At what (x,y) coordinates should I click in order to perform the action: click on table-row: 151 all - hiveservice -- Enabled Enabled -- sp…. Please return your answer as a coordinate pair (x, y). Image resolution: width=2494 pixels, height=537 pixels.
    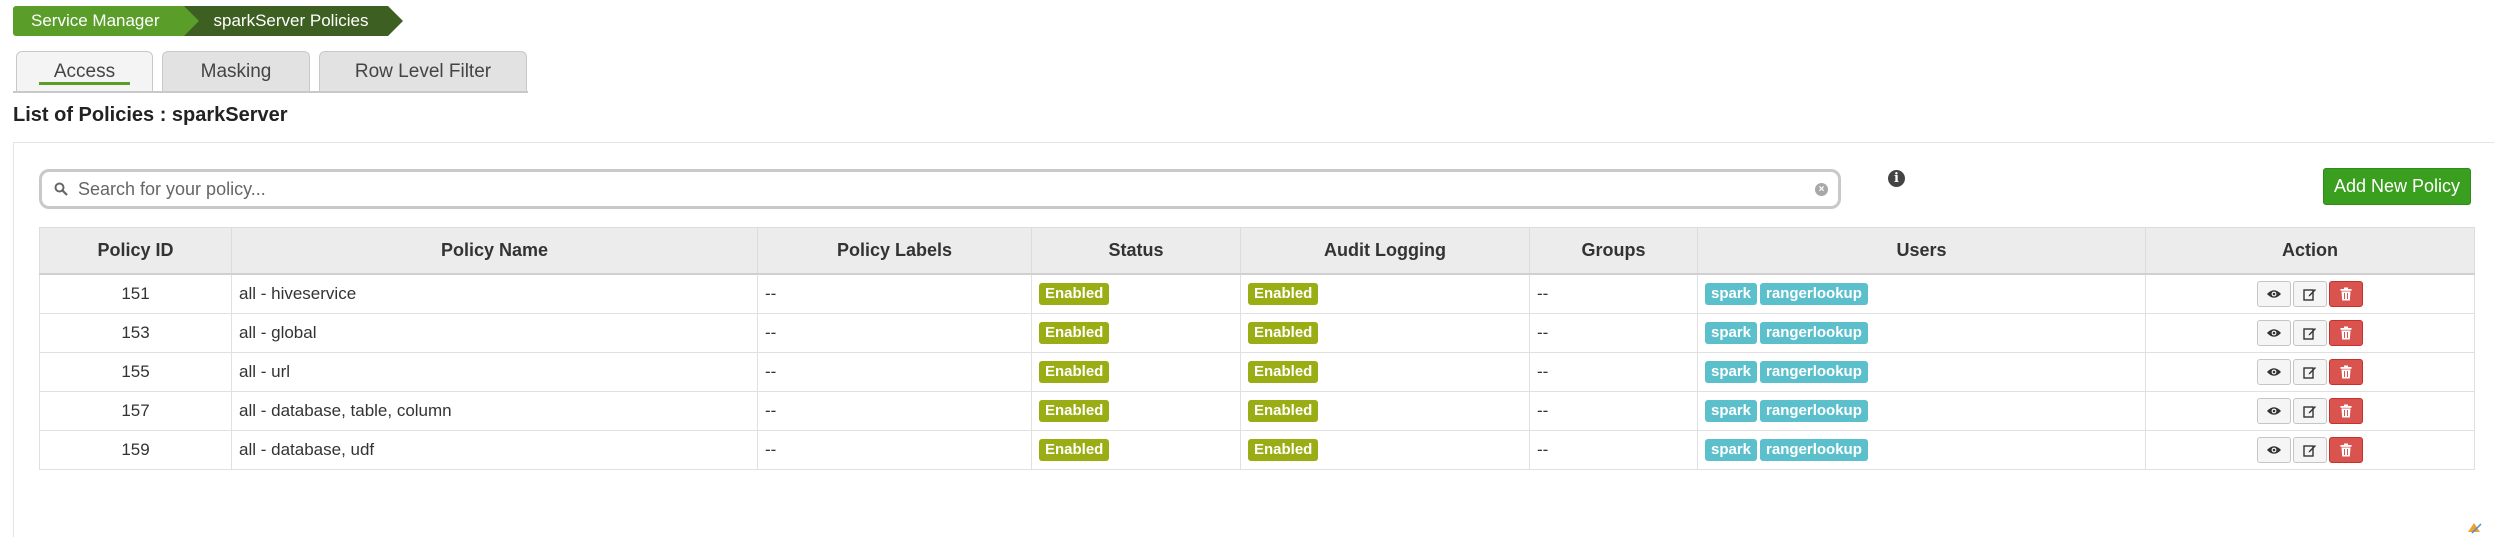
    Looking at the image, I should click on (1257, 293).